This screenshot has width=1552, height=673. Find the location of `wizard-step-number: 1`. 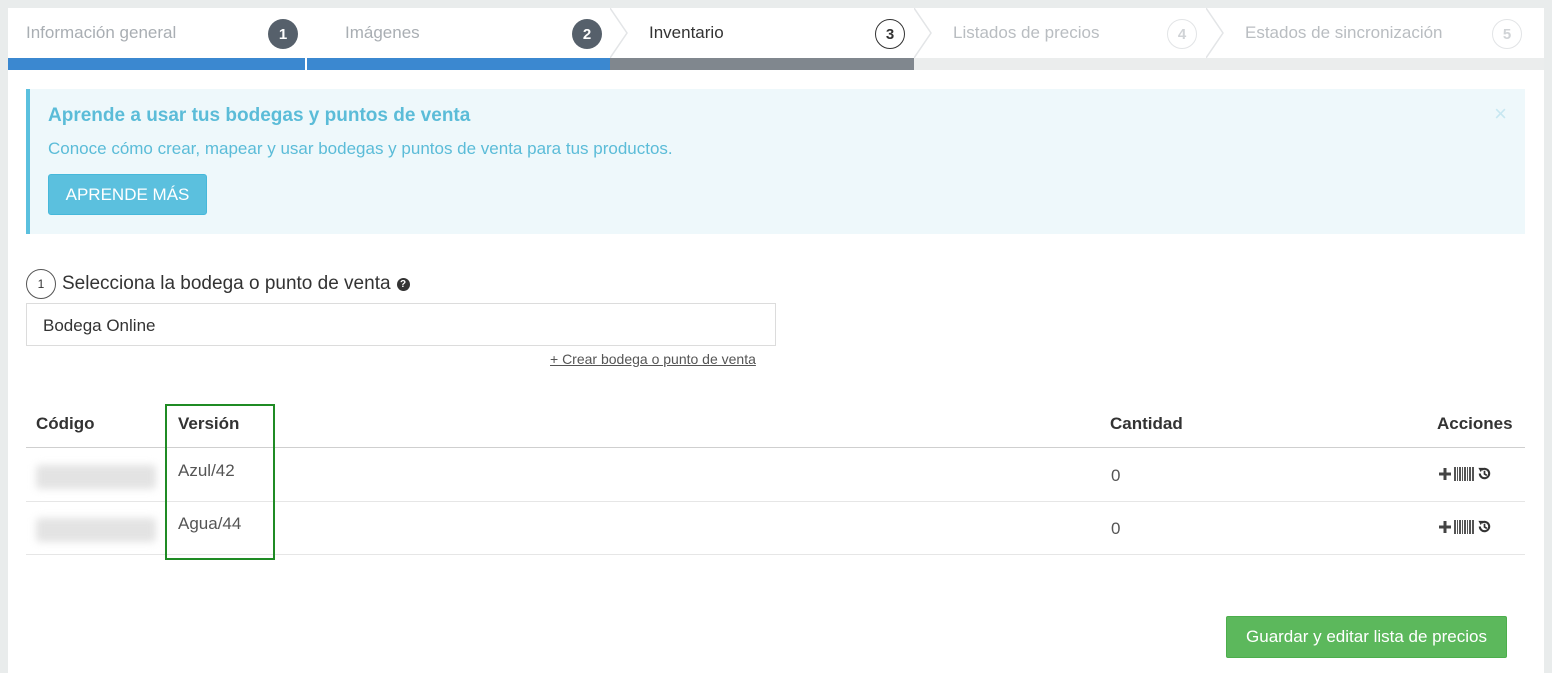

wizard-step-number: 1 is located at coordinates (283, 34).